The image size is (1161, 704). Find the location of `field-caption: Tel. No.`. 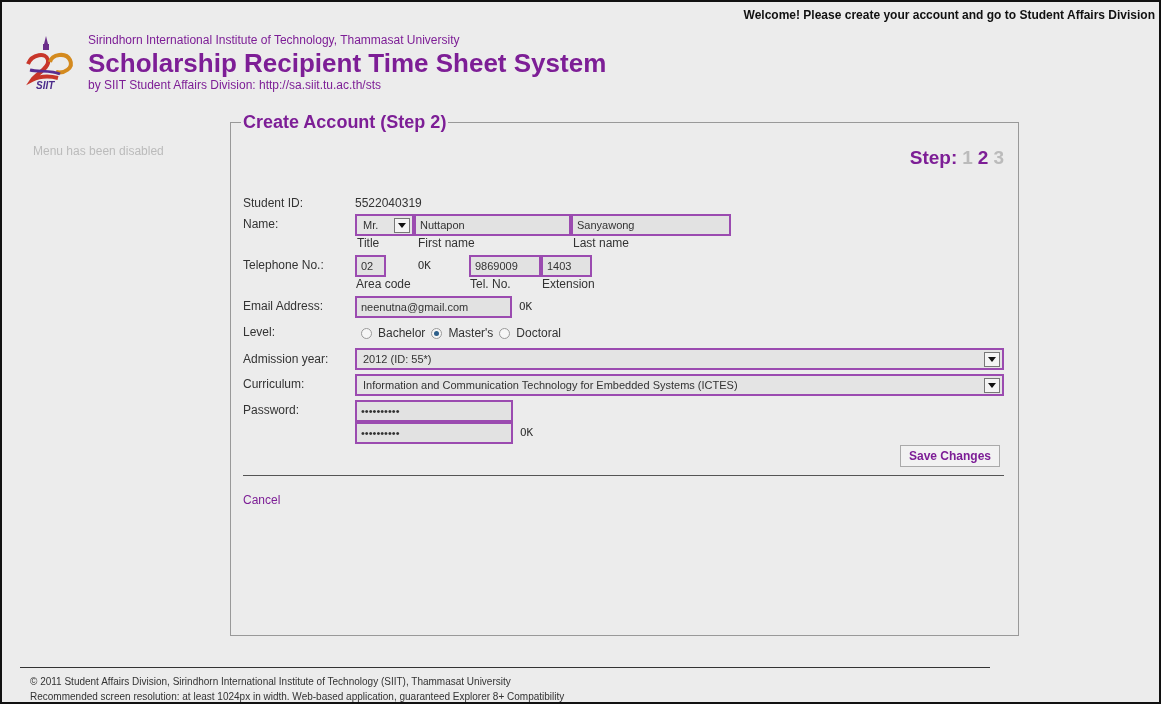

field-caption: Tel. No. is located at coordinates (490, 284).